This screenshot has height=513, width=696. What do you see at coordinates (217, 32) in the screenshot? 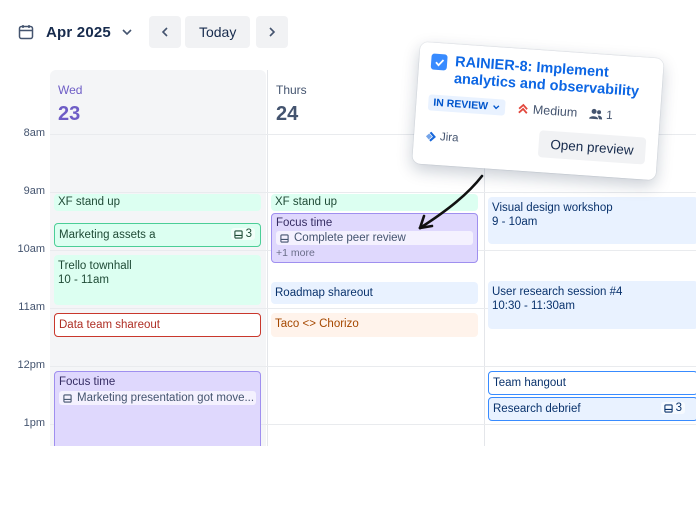
I see `today-button: Today` at bounding box center [217, 32].